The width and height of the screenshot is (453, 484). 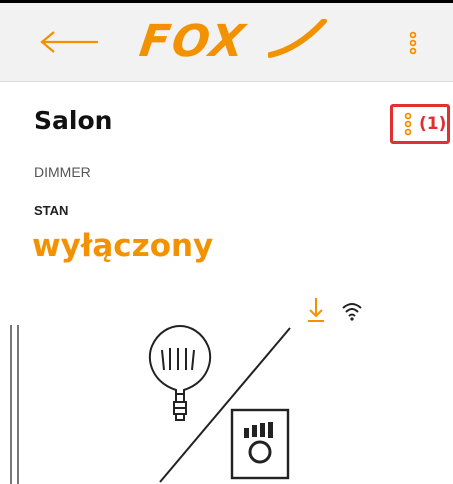 I want to click on fox-logo: FOX, so click(x=233, y=41).